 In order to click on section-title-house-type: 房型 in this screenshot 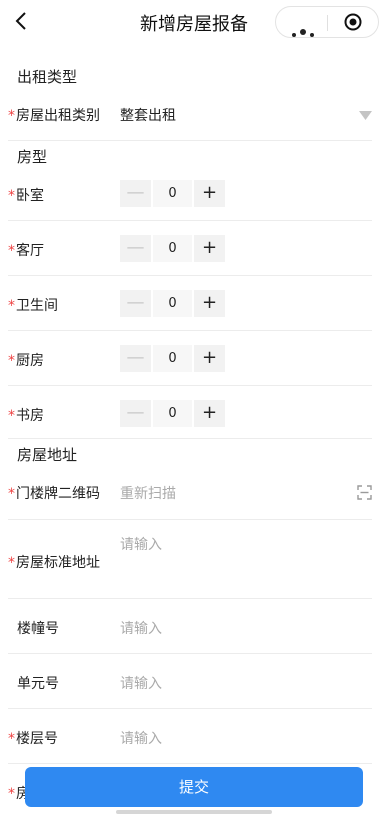, I will do `click(32, 157)`.